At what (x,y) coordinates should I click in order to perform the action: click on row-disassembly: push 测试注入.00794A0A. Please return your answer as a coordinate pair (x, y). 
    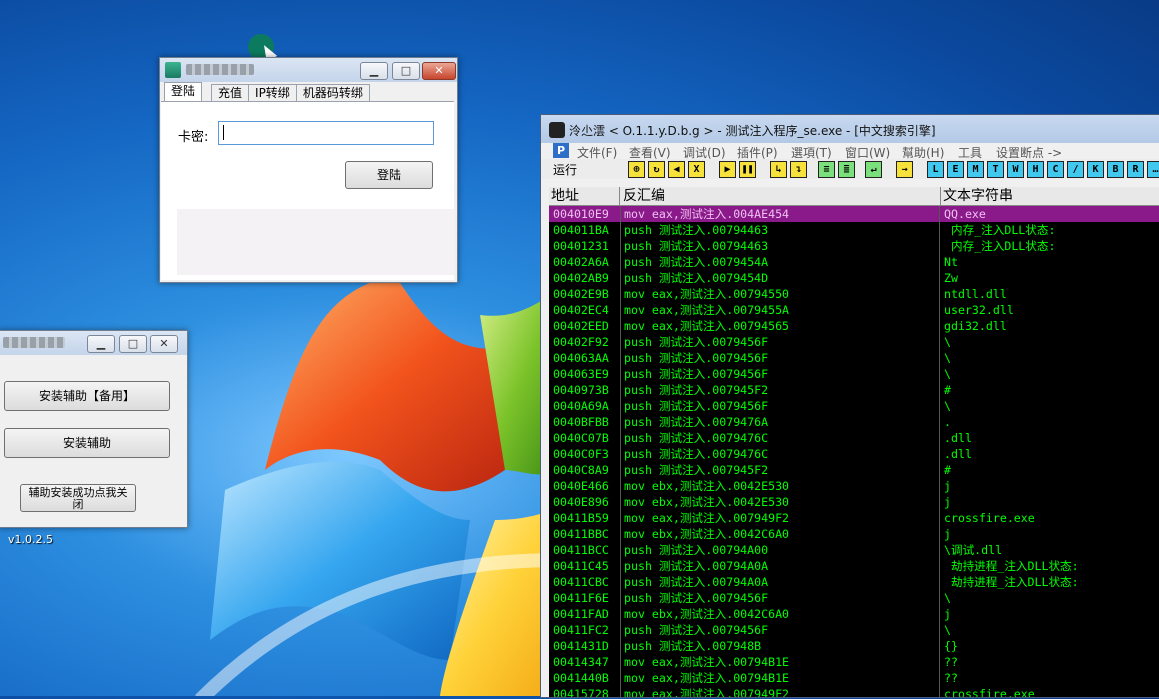
    Looking at the image, I should click on (696, 582).